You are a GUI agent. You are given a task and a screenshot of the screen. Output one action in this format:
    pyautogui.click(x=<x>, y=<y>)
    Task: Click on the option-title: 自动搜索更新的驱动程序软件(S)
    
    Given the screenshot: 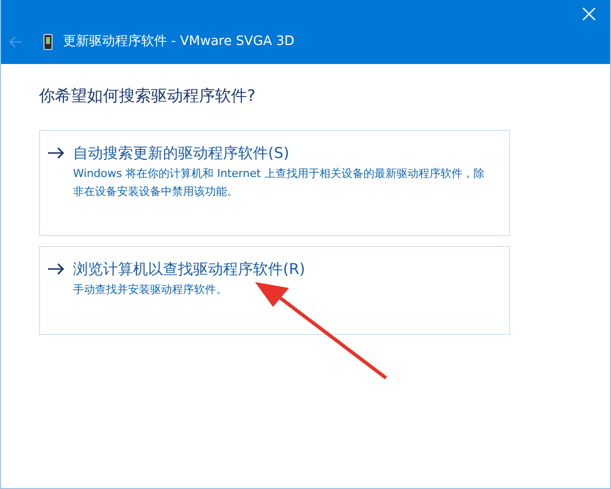 What is the action you would take?
    pyautogui.click(x=181, y=153)
    